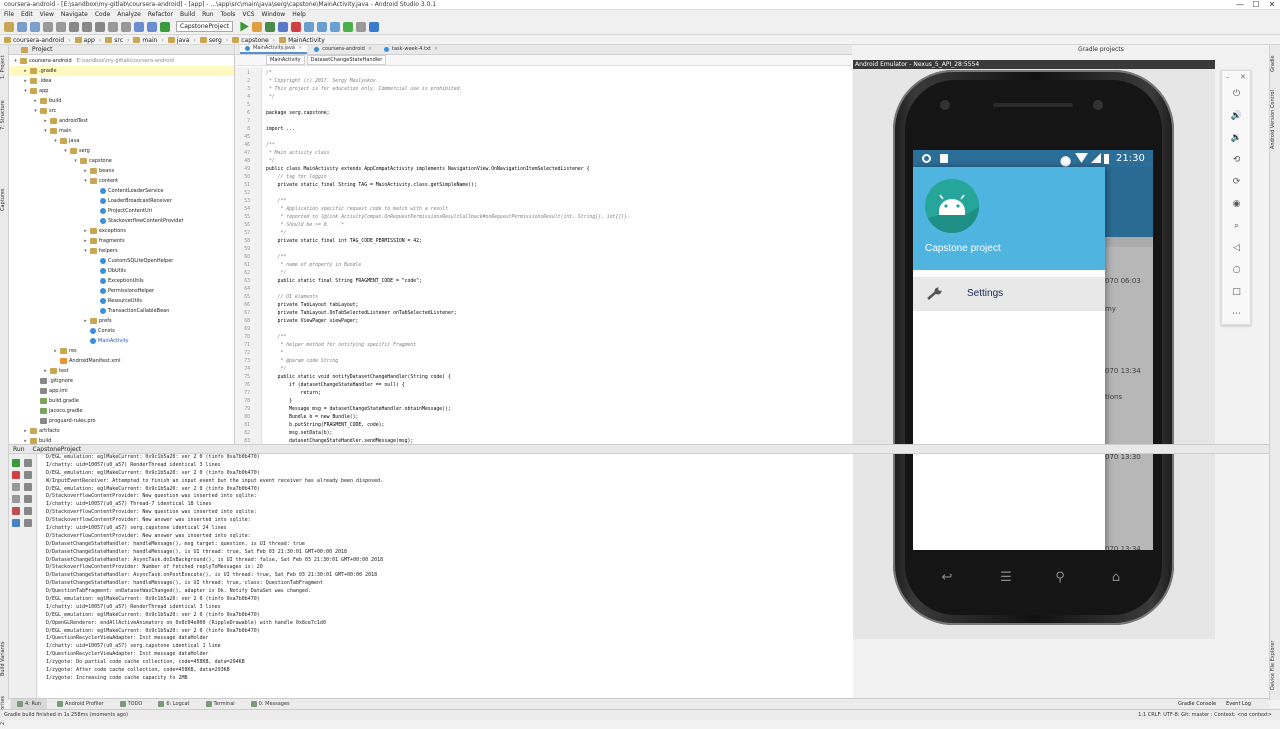 The height and width of the screenshot is (729, 1280). I want to click on breadcrumb-item: coursera-android, so click(34, 40).